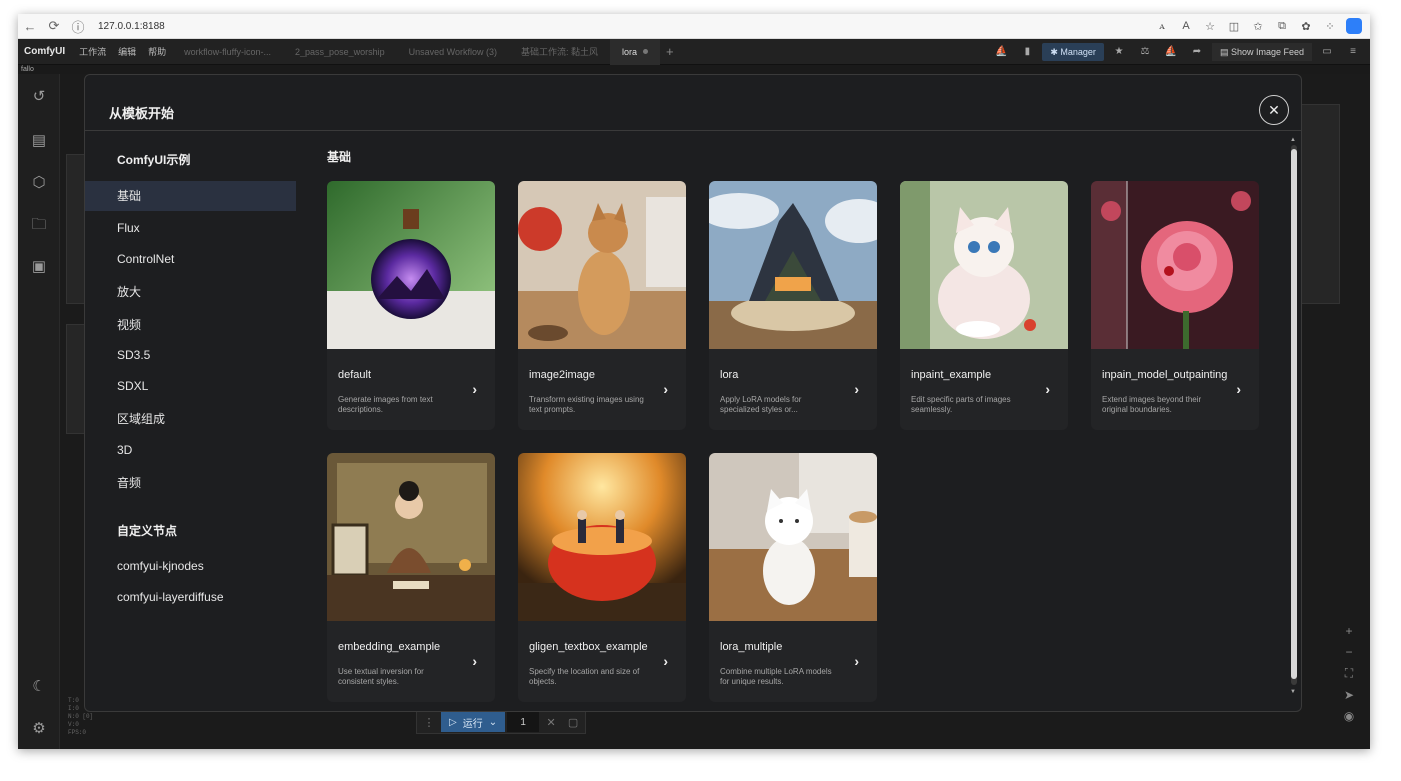 The height and width of the screenshot is (781, 1401). What do you see at coordinates (951, 375) in the screenshot?
I see `card-title: inpaint_example` at bounding box center [951, 375].